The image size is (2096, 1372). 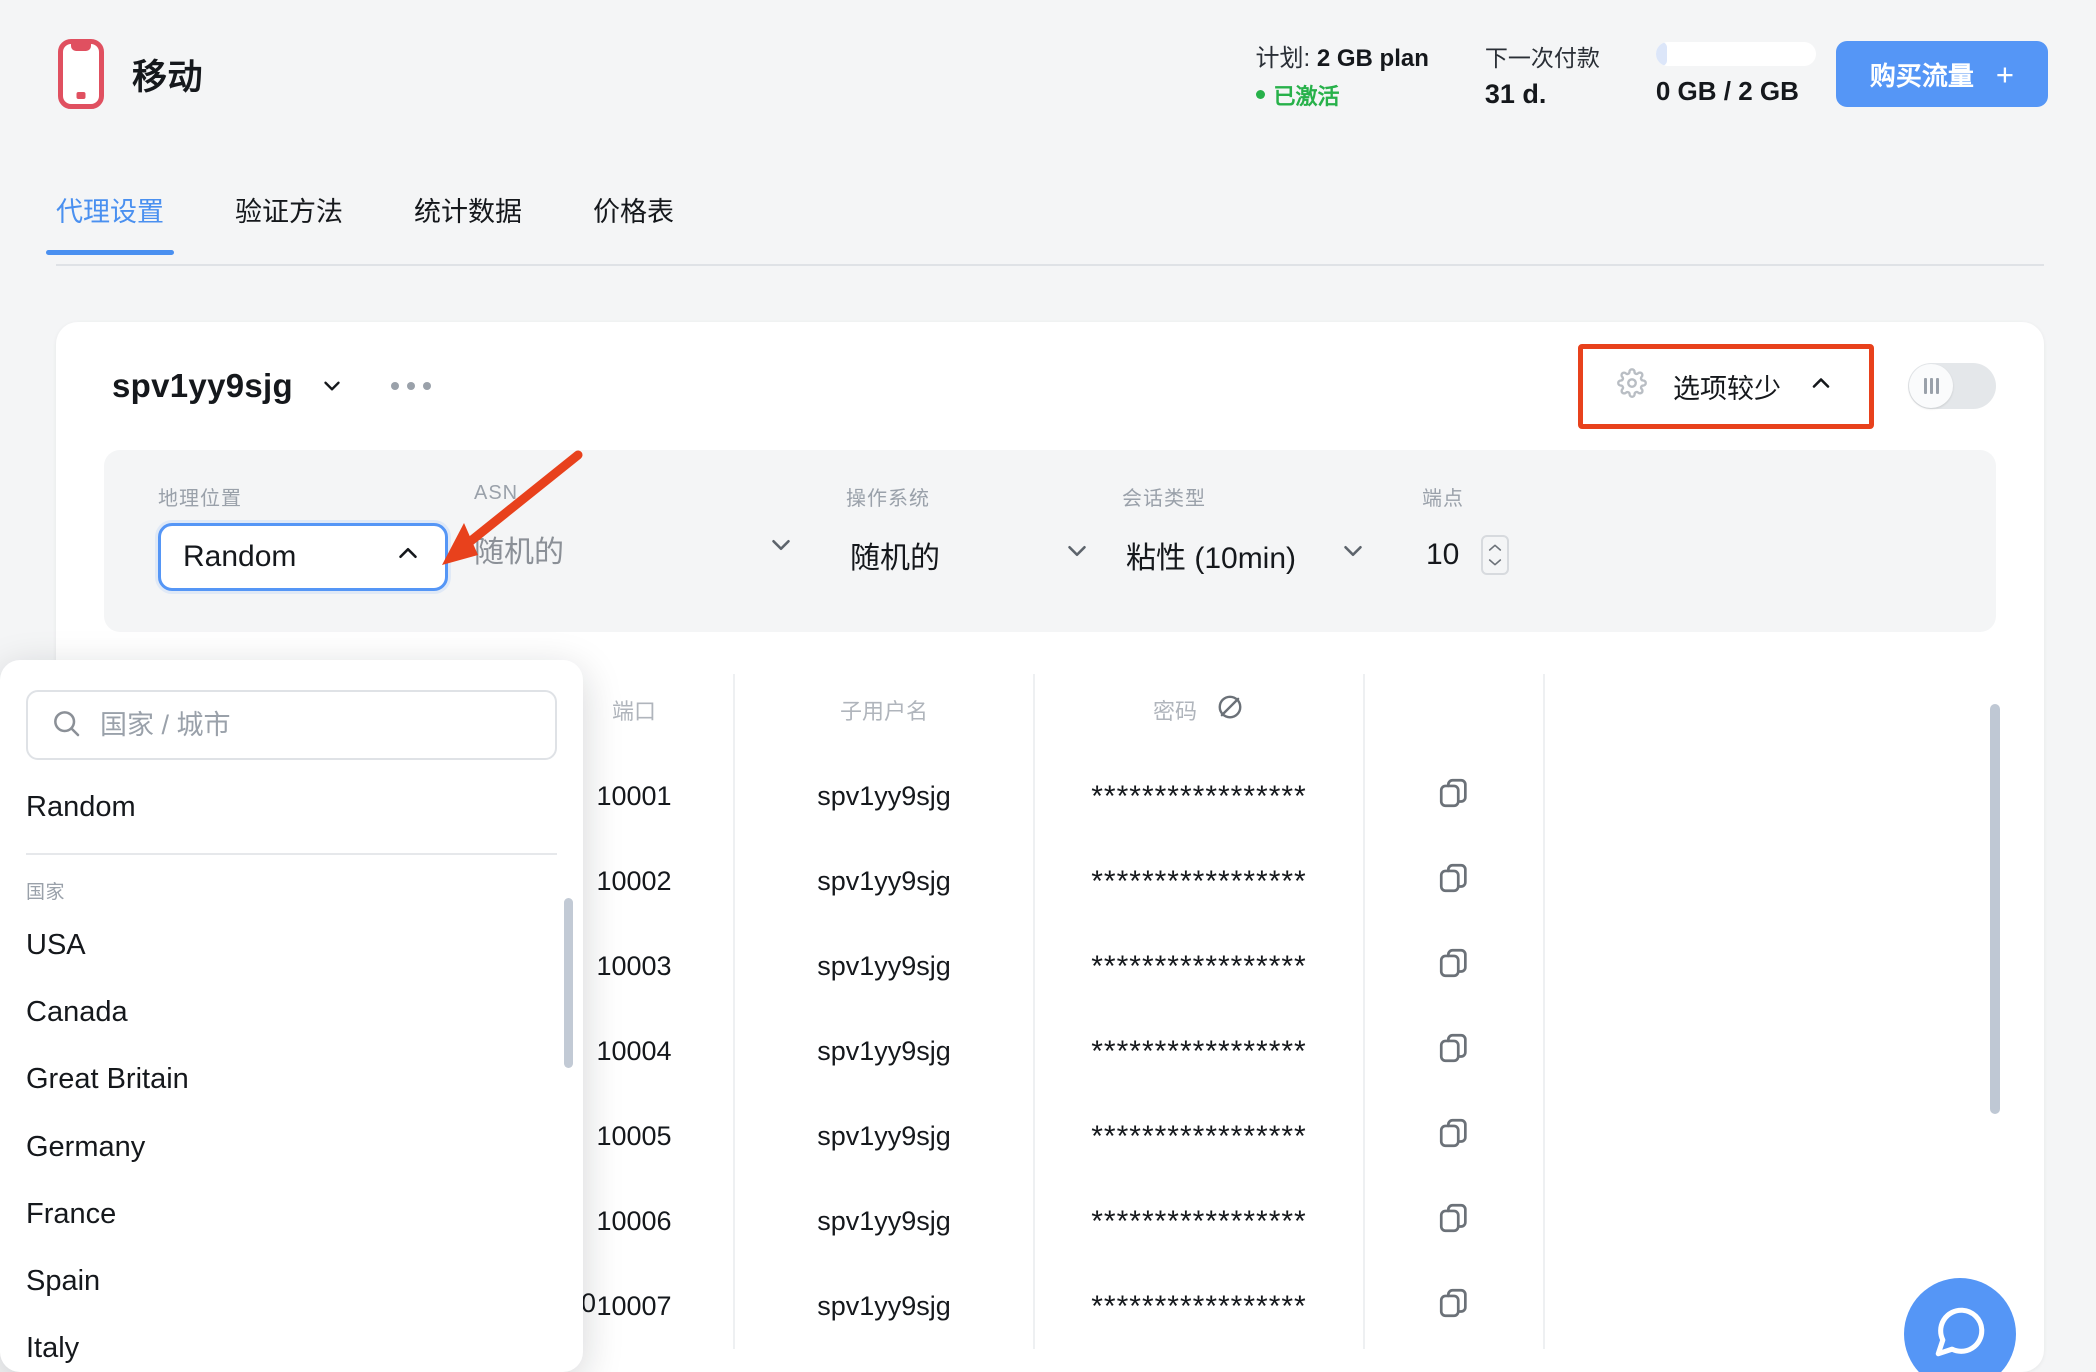 I want to click on endpoints-field: 端点 10, so click(x=1487, y=534).